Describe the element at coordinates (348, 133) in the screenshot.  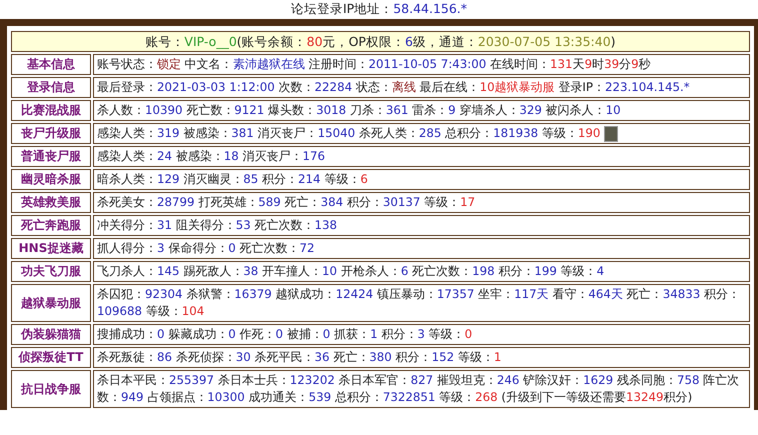
I see `stats-text: 感染人类：319 被感染：381 消灭丧尸：15040 杀死人类：285 总积分：181938 等级：190` at that location.